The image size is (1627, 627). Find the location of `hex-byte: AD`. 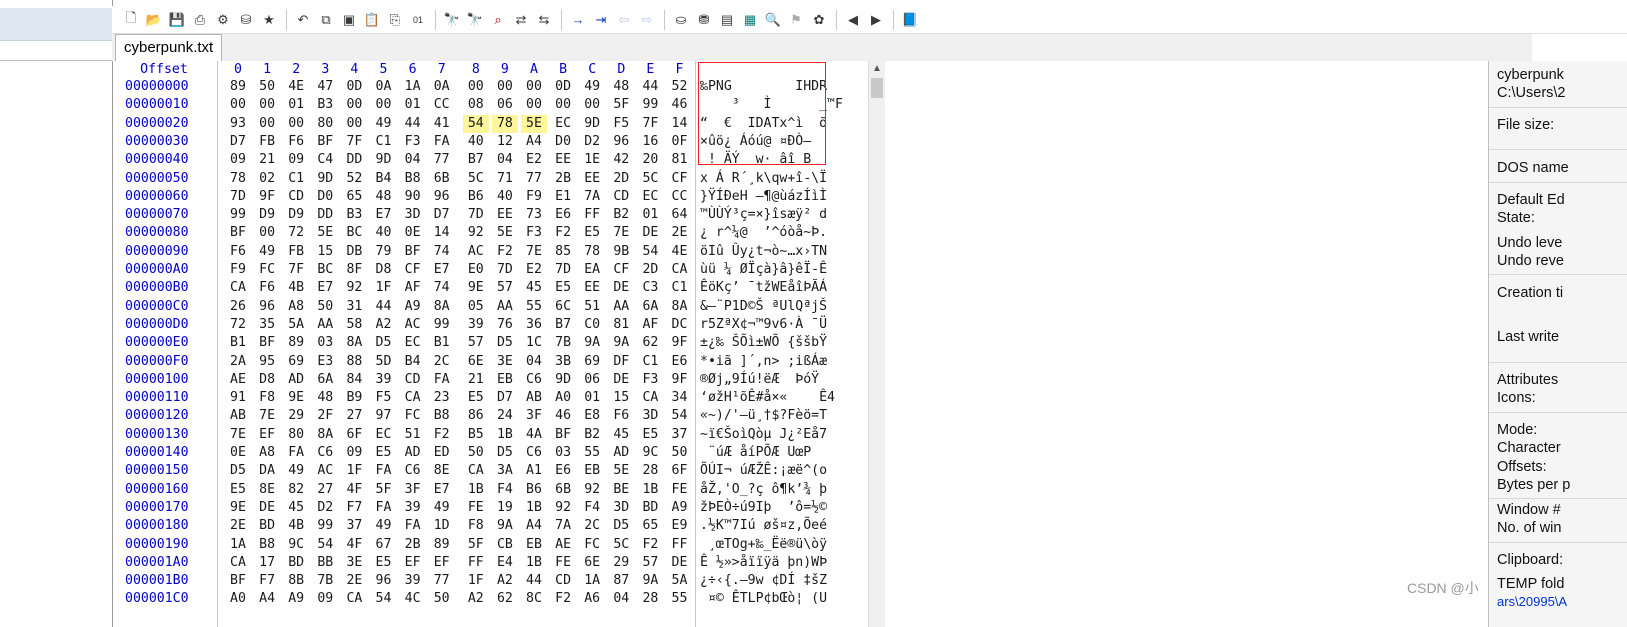

hex-byte: AD is located at coordinates (296, 380).